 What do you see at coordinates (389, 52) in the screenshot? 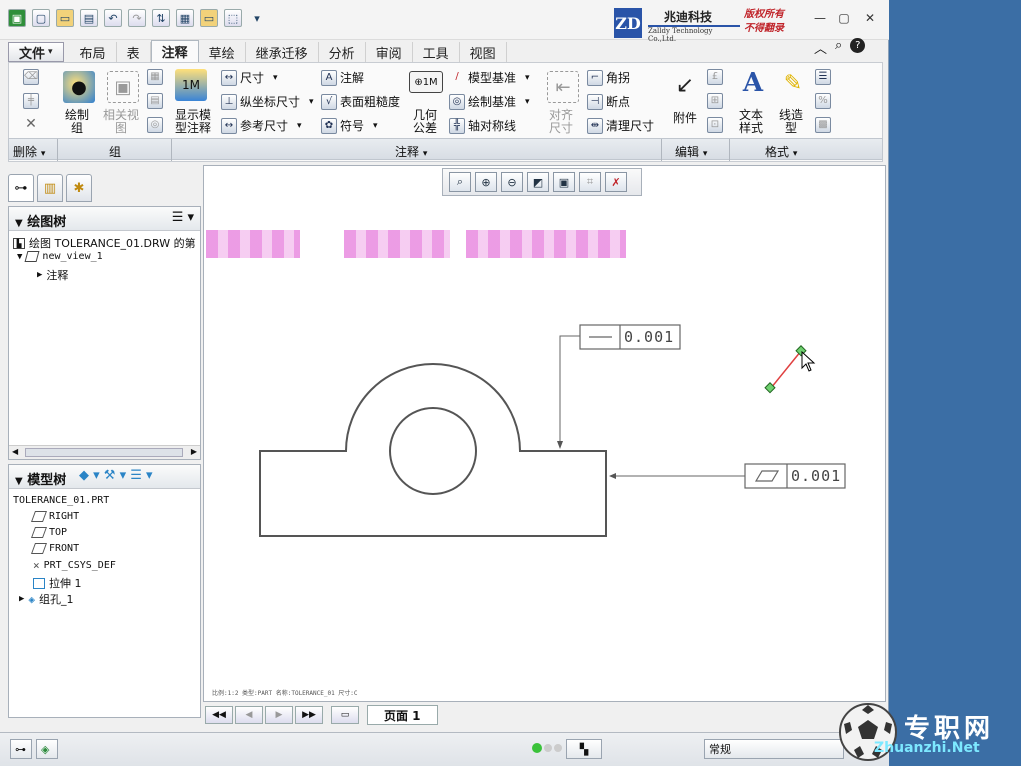
I see `tab-review: 审阅` at bounding box center [389, 52].